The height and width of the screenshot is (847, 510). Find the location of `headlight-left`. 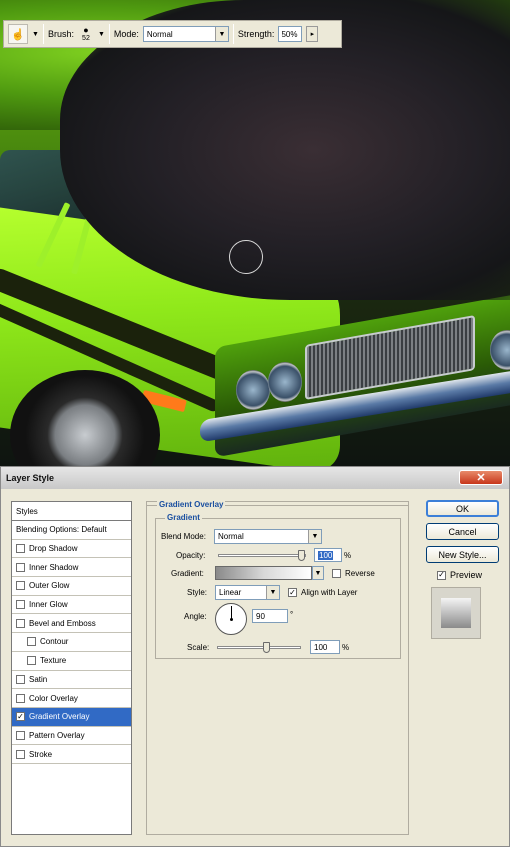

headlight-left is located at coordinates (253, 390).